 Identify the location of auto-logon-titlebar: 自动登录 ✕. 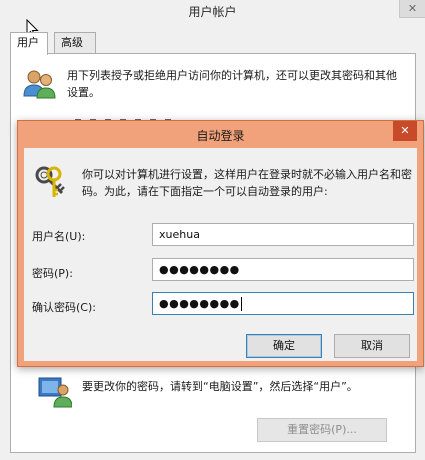
(220, 134).